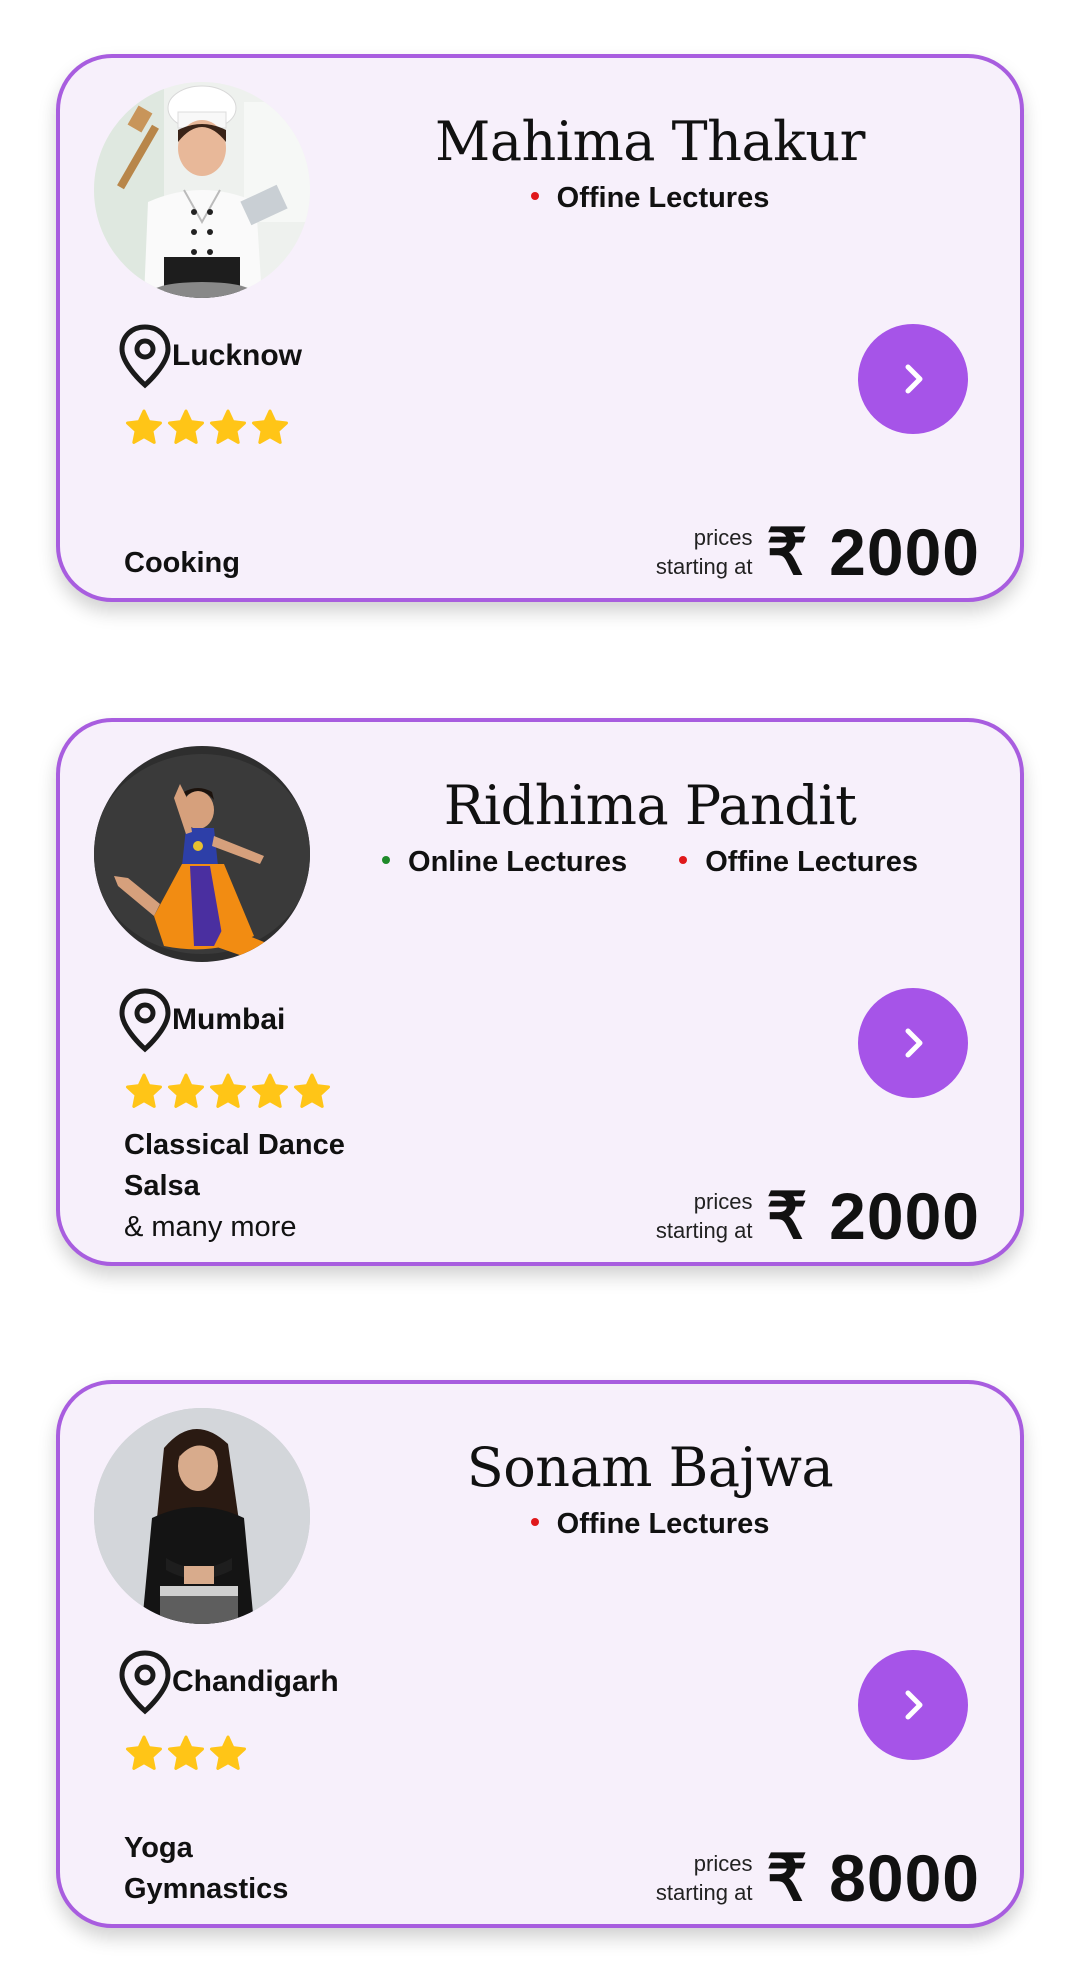  I want to click on price-amount: 8000, so click(904, 1878).